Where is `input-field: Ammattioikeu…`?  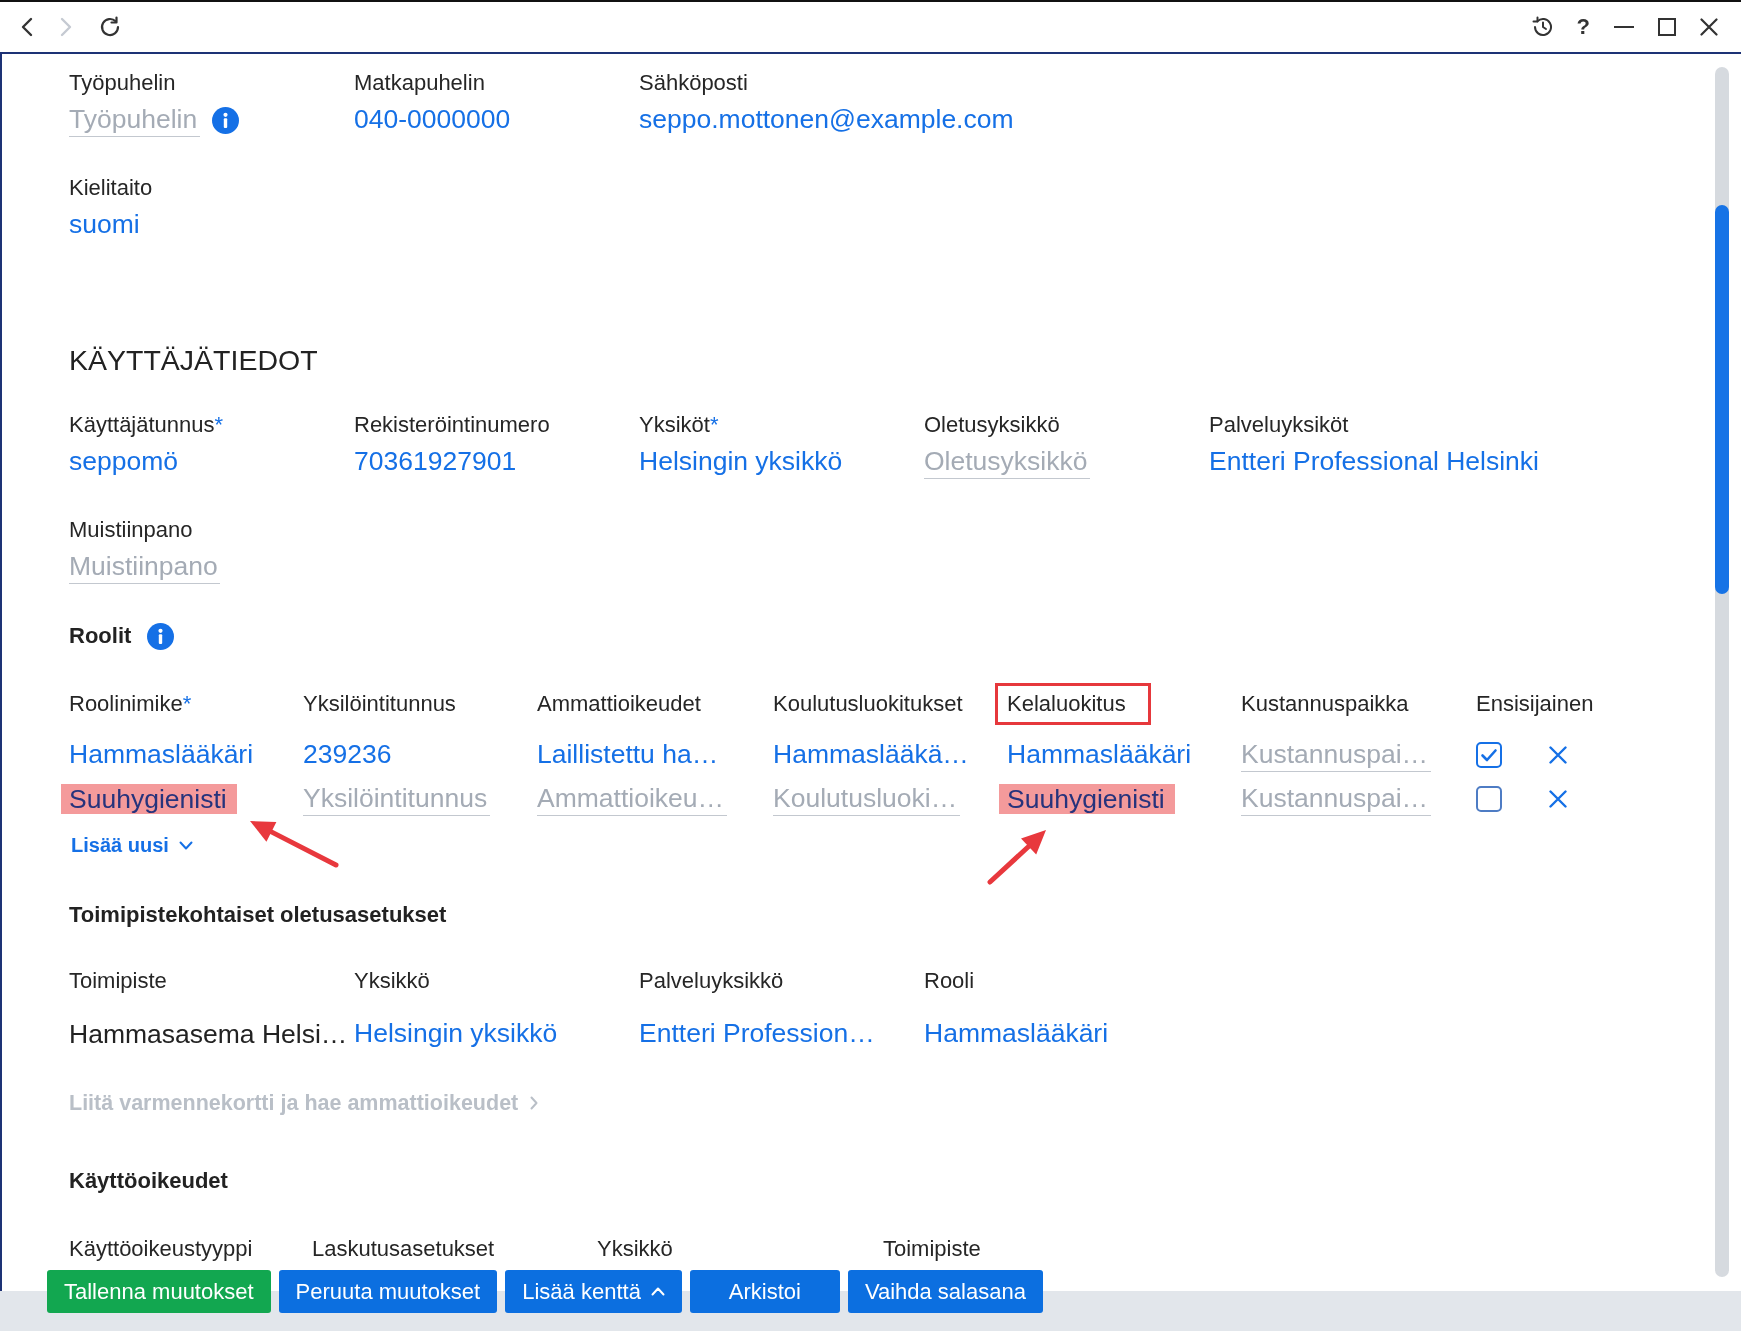 input-field: Ammattioikeu… is located at coordinates (632, 799).